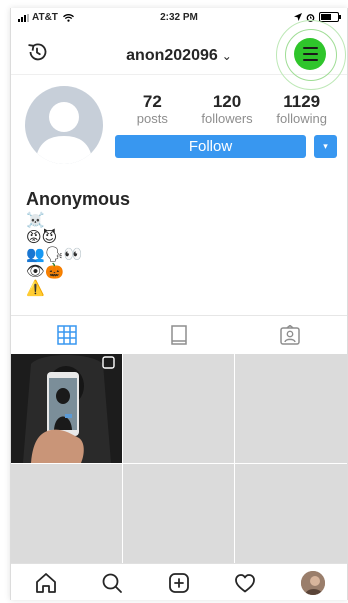 The width and height of the screenshot is (348, 603). I want to click on bio-line: ☠️, so click(35, 220).